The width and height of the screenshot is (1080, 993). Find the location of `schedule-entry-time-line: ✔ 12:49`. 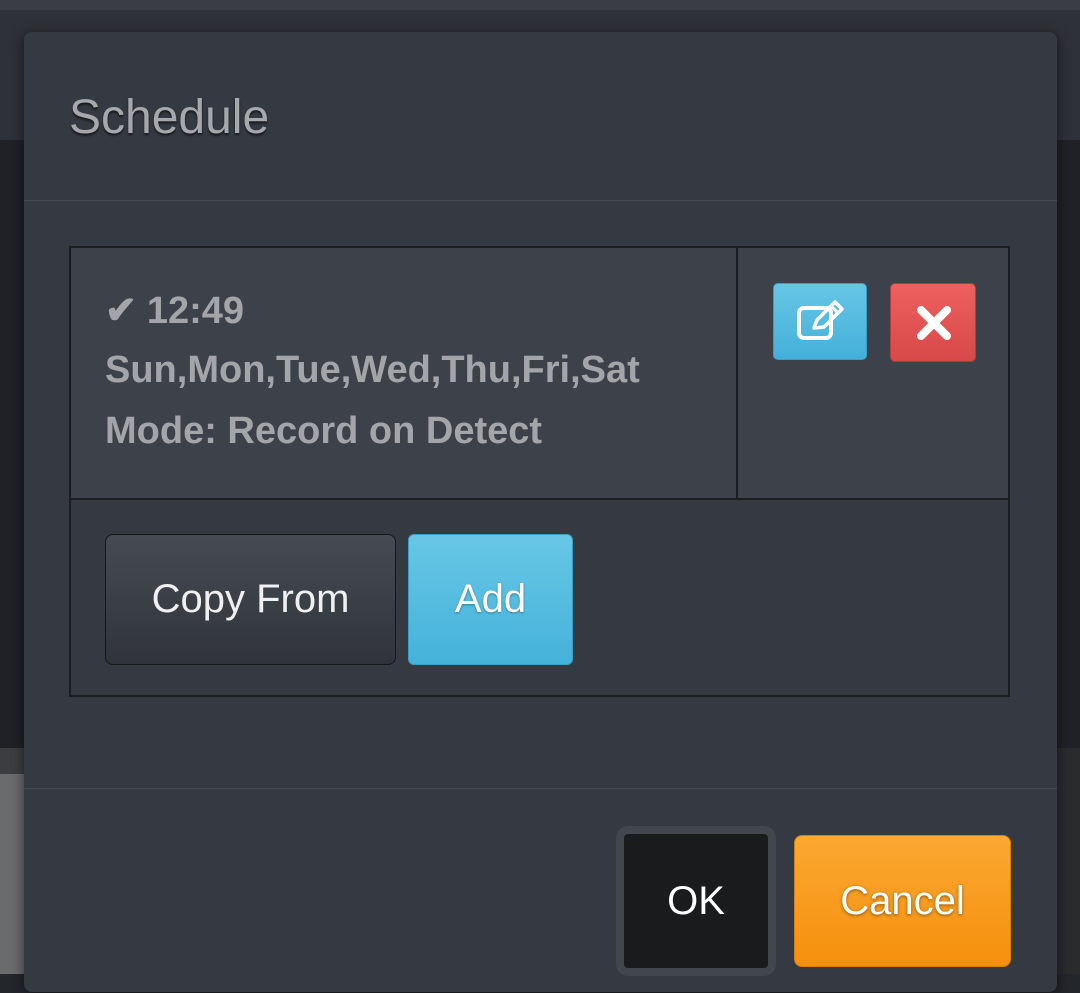

schedule-entry-time-line: ✔ 12:49 is located at coordinates (174, 310).